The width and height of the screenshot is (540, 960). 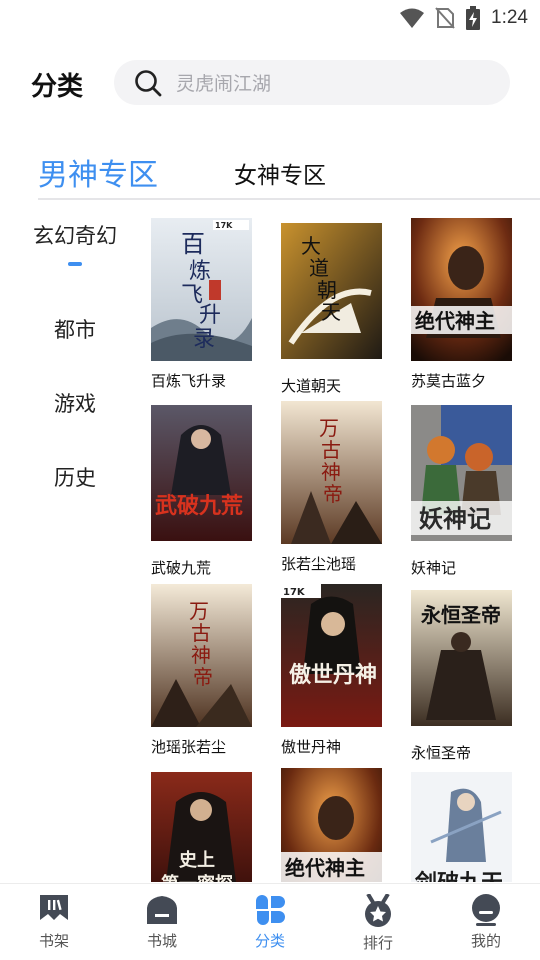 What do you see at coordinates (333, 675) in the screenshot?
I see `svg-text: 傲世丹神` at bounding box center [333, 675].